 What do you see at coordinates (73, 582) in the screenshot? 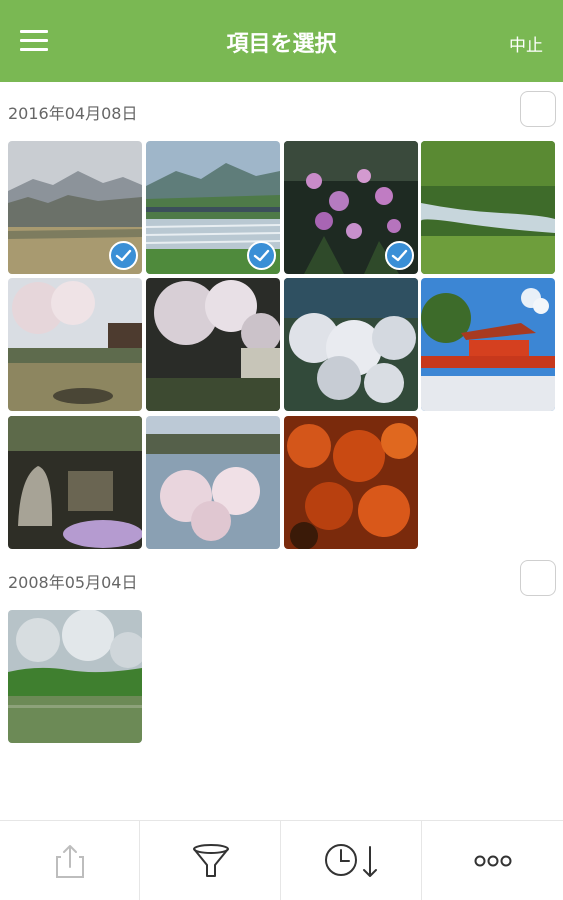
I see `section-date: 2008年05月04日` at bounding box center [73, 582].